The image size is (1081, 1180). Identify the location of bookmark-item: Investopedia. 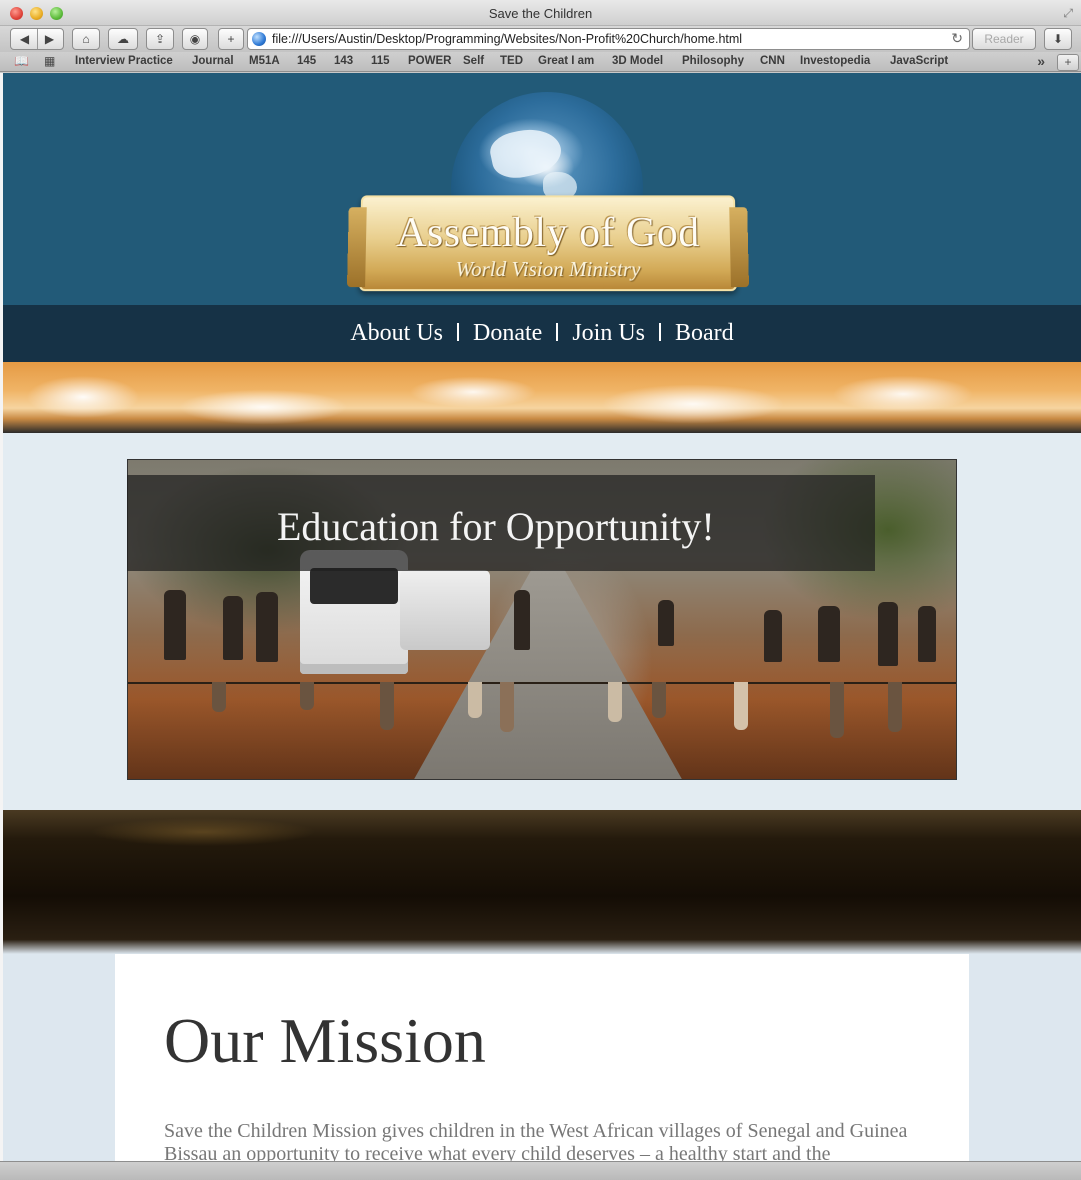
(835, 61).